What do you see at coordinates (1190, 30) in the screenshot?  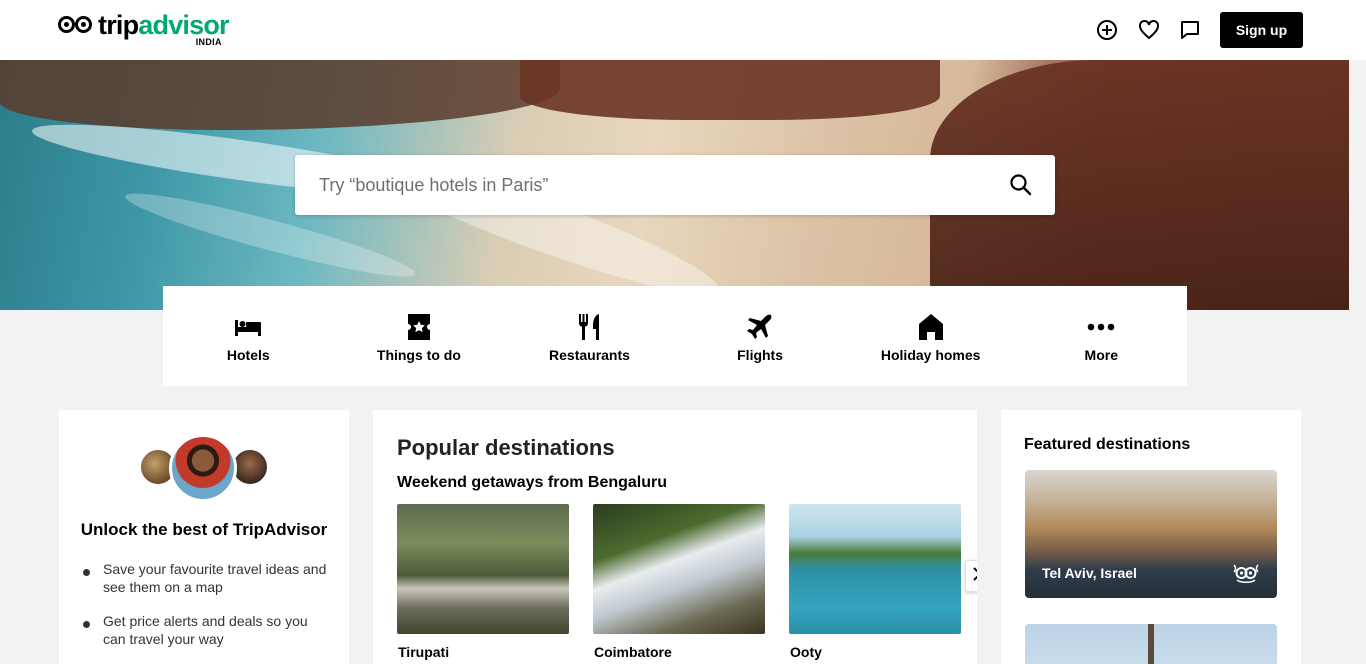 I see `chat-icon` at bounding box center [1190, 30].